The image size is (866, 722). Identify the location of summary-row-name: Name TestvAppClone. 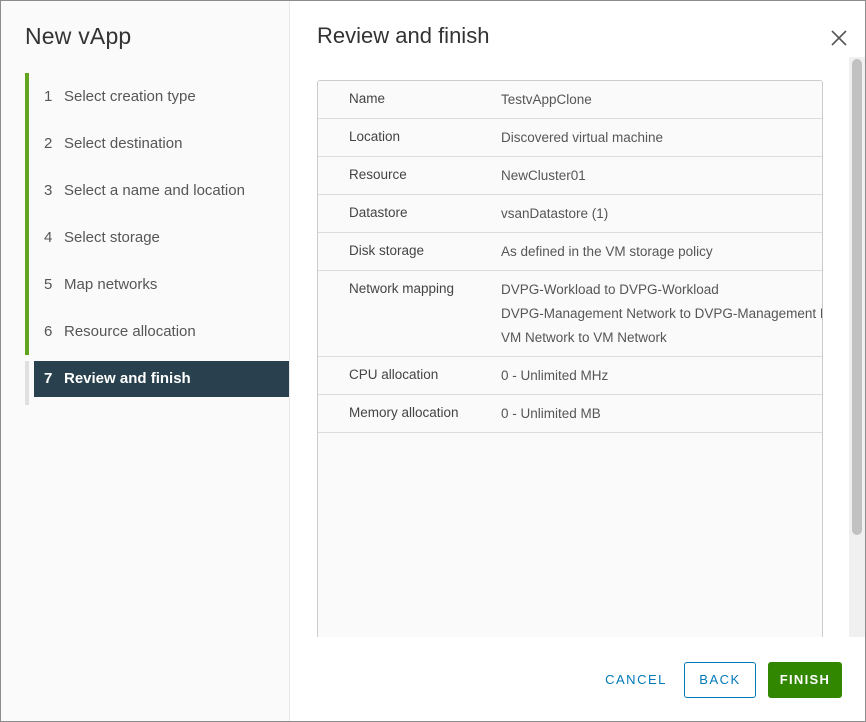
(570, 100).